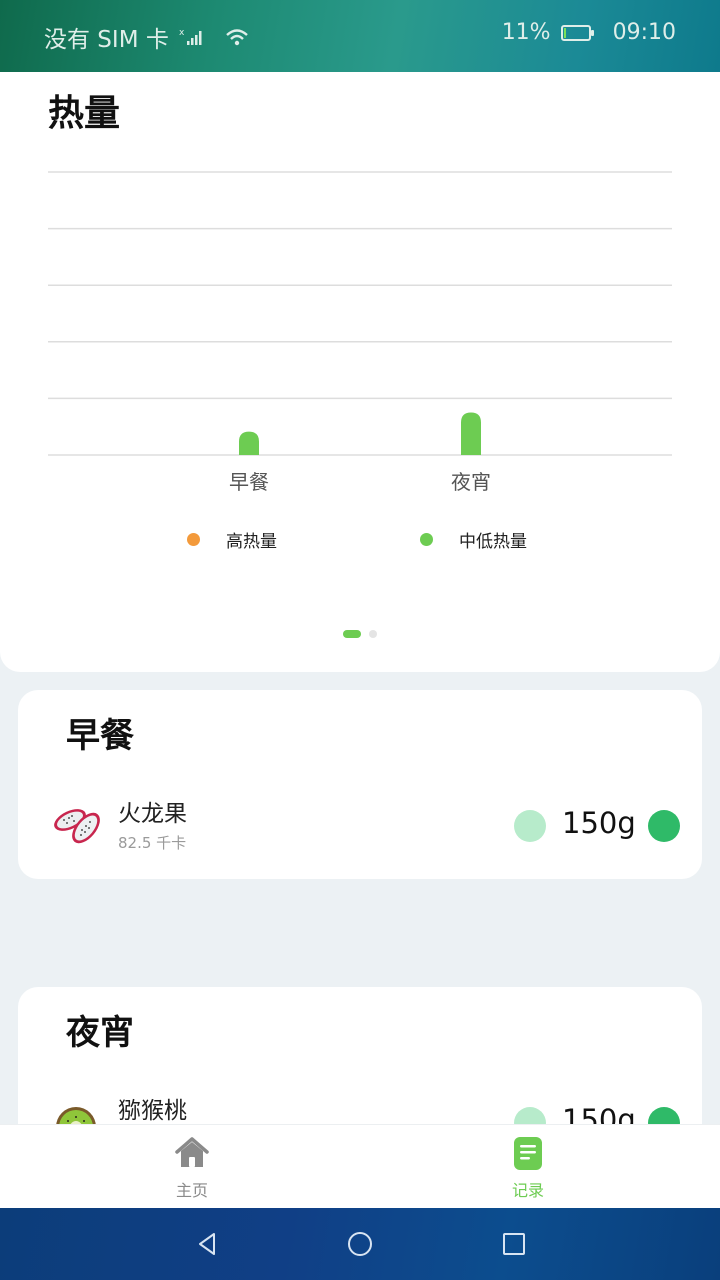  Describe the element at coordinates (152, 1111) in the screenshot. I see `food-name: 猕猴桃` at that location.